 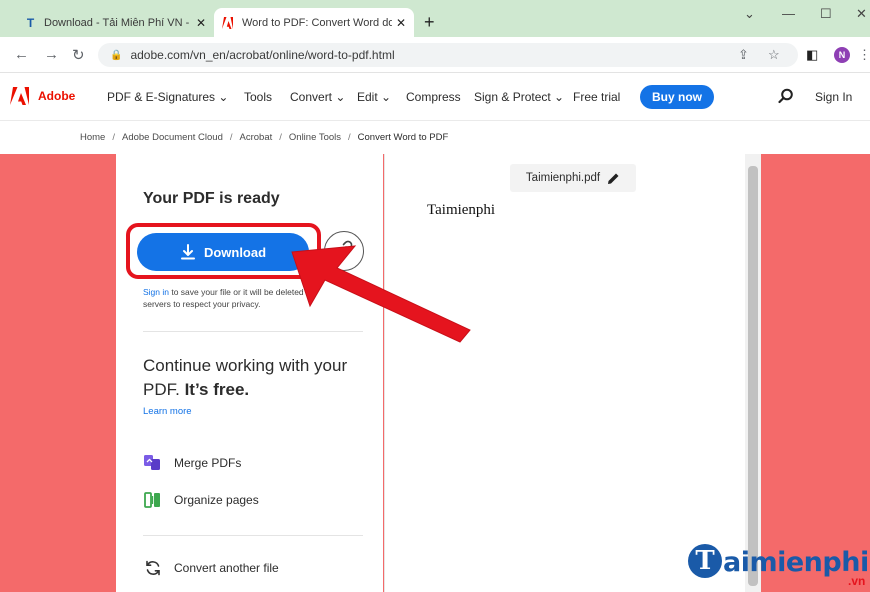 What do you see at coordinates (812, 55) in the screenshot?
I see `side-panel-icon: ◧` at bounding box center [812, 55].